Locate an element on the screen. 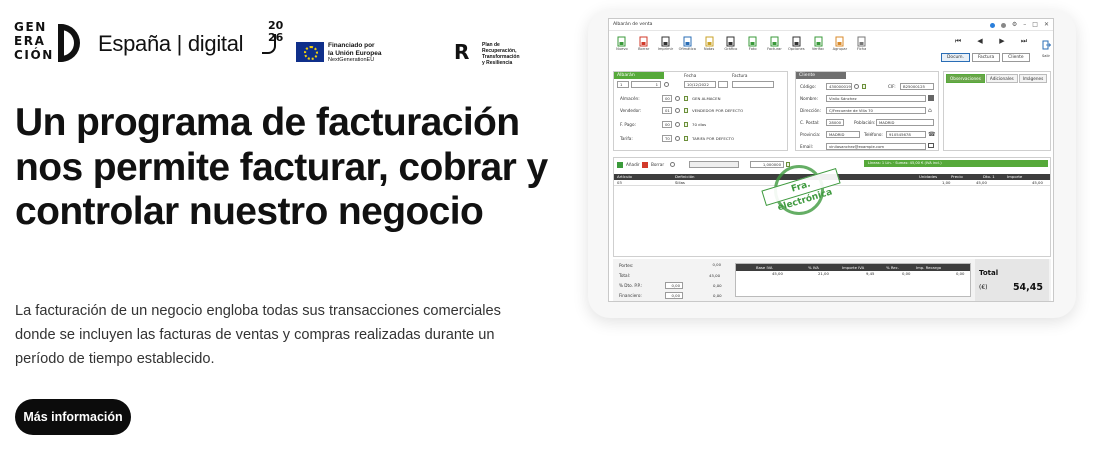 This screenshot has height=472, width=1106. last-record-icon: ⏭ is located at coordinates (1024, 41).